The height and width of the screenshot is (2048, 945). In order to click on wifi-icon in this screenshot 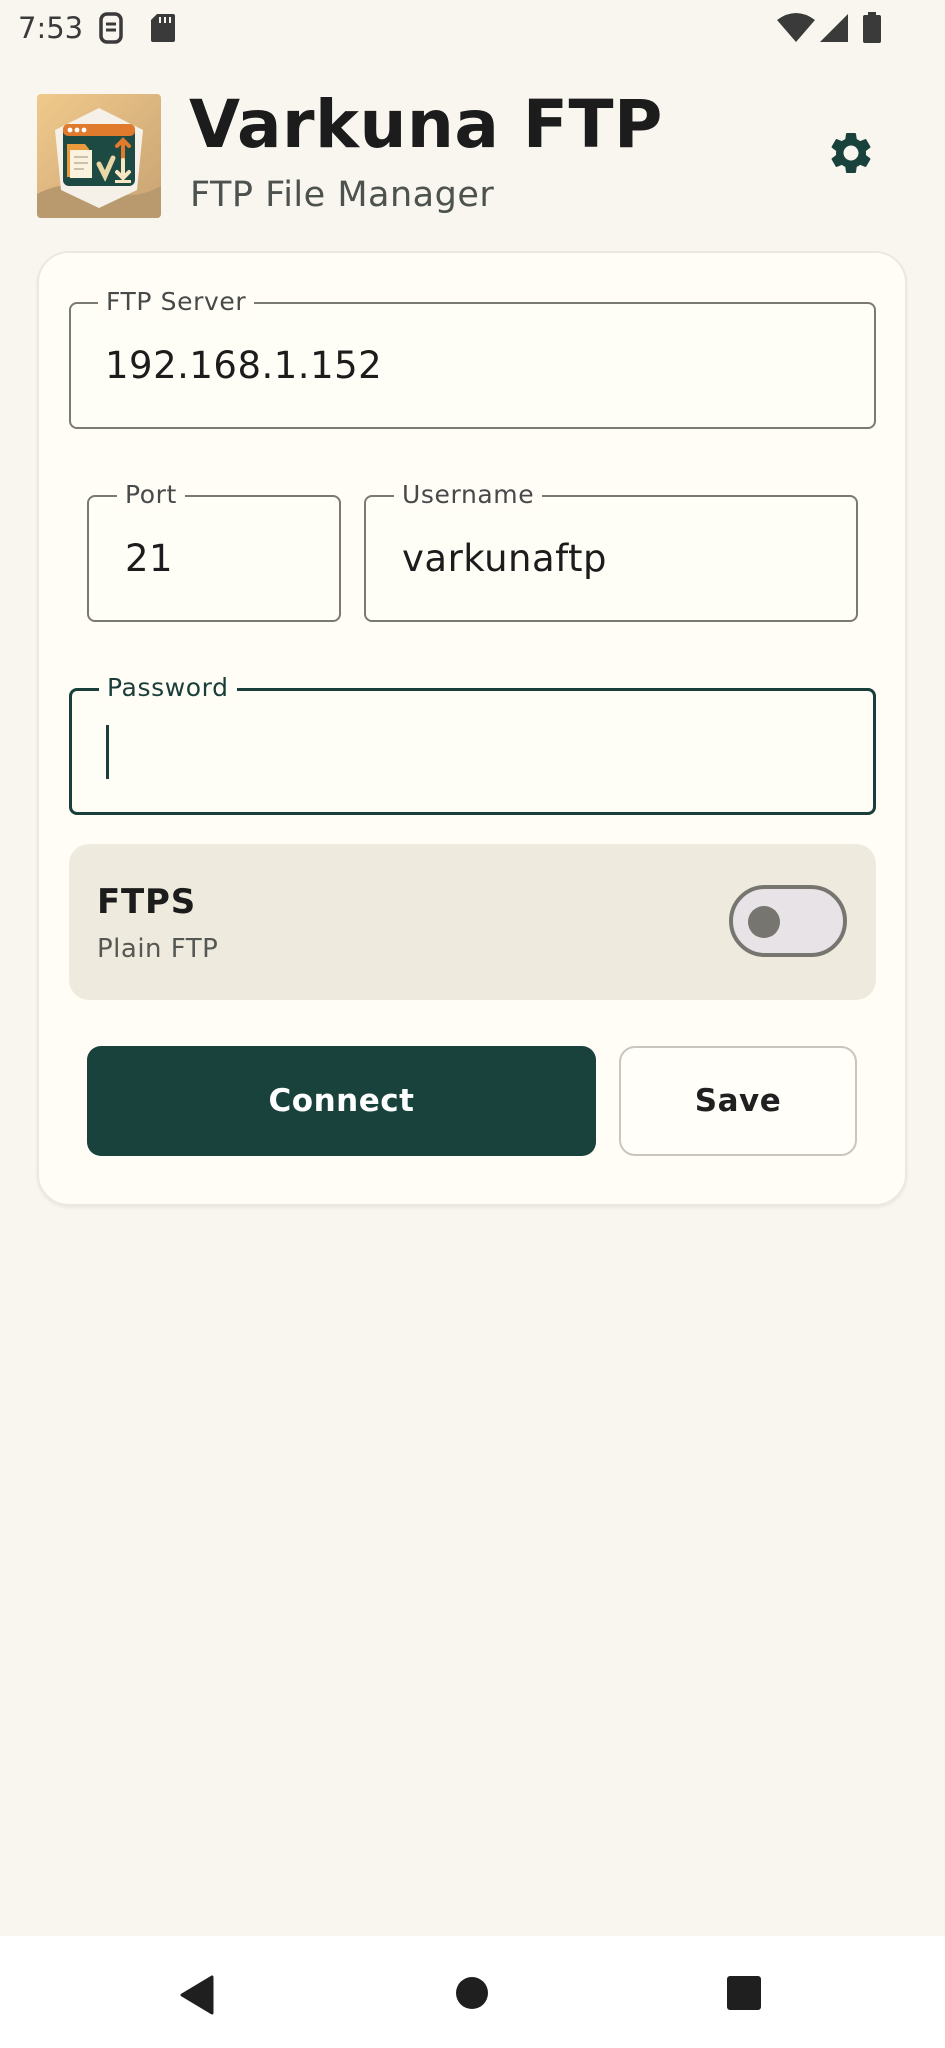, I will do `click(796, 27)`.